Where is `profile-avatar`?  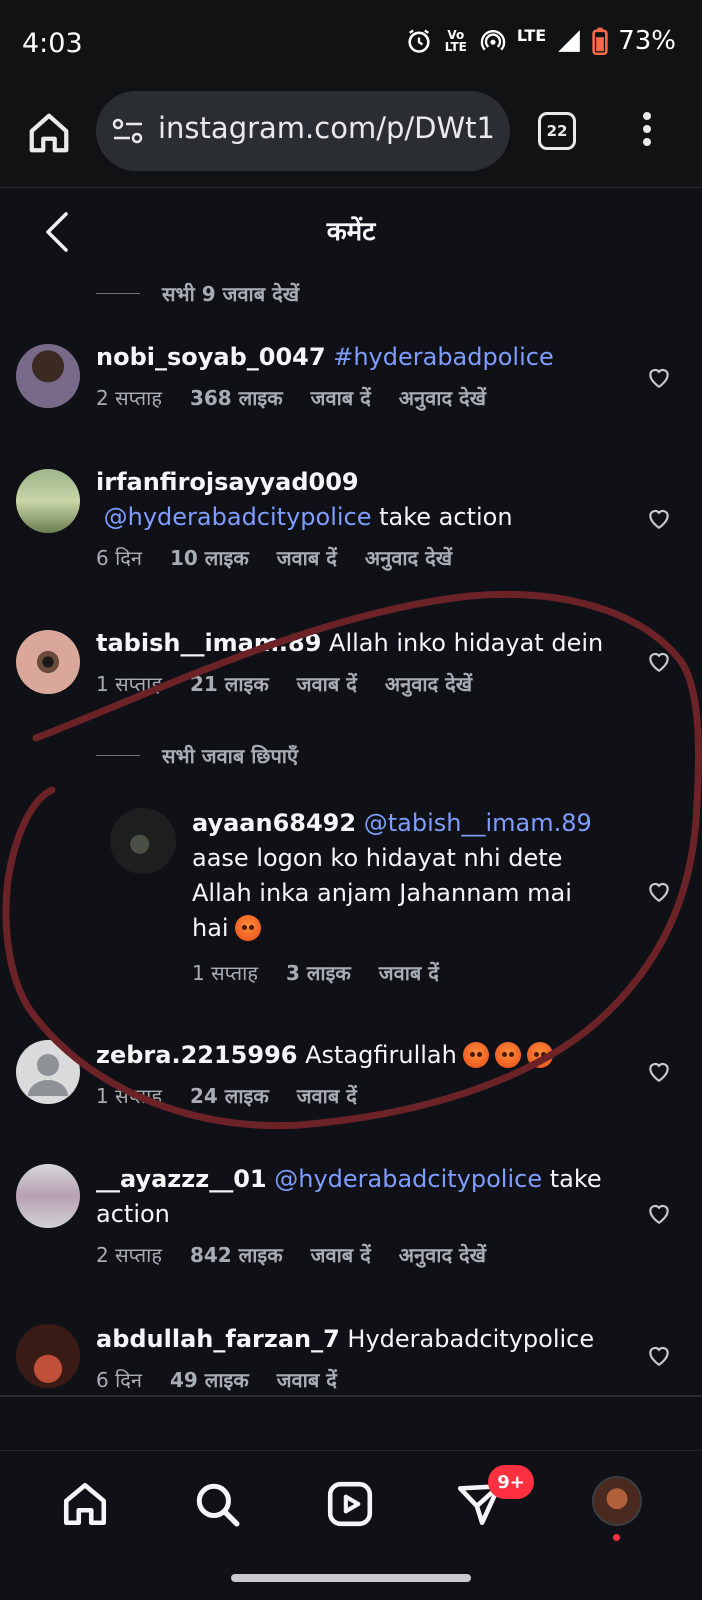
profile-avatar is located at coordinates (617, 1501).